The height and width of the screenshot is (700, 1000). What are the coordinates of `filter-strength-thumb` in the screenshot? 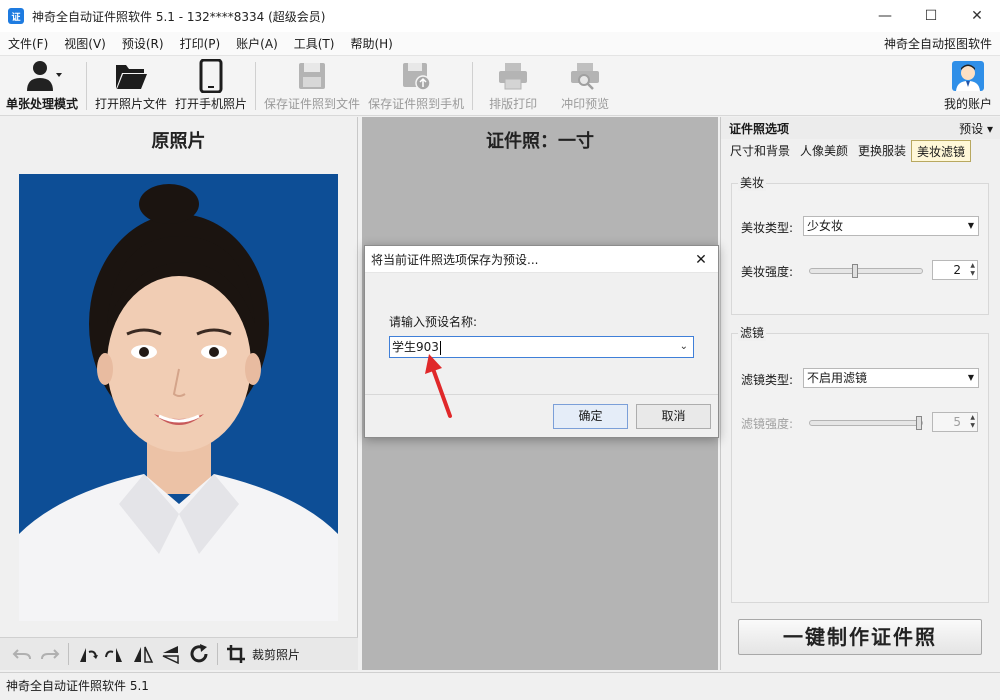 It's located at (919, 423).